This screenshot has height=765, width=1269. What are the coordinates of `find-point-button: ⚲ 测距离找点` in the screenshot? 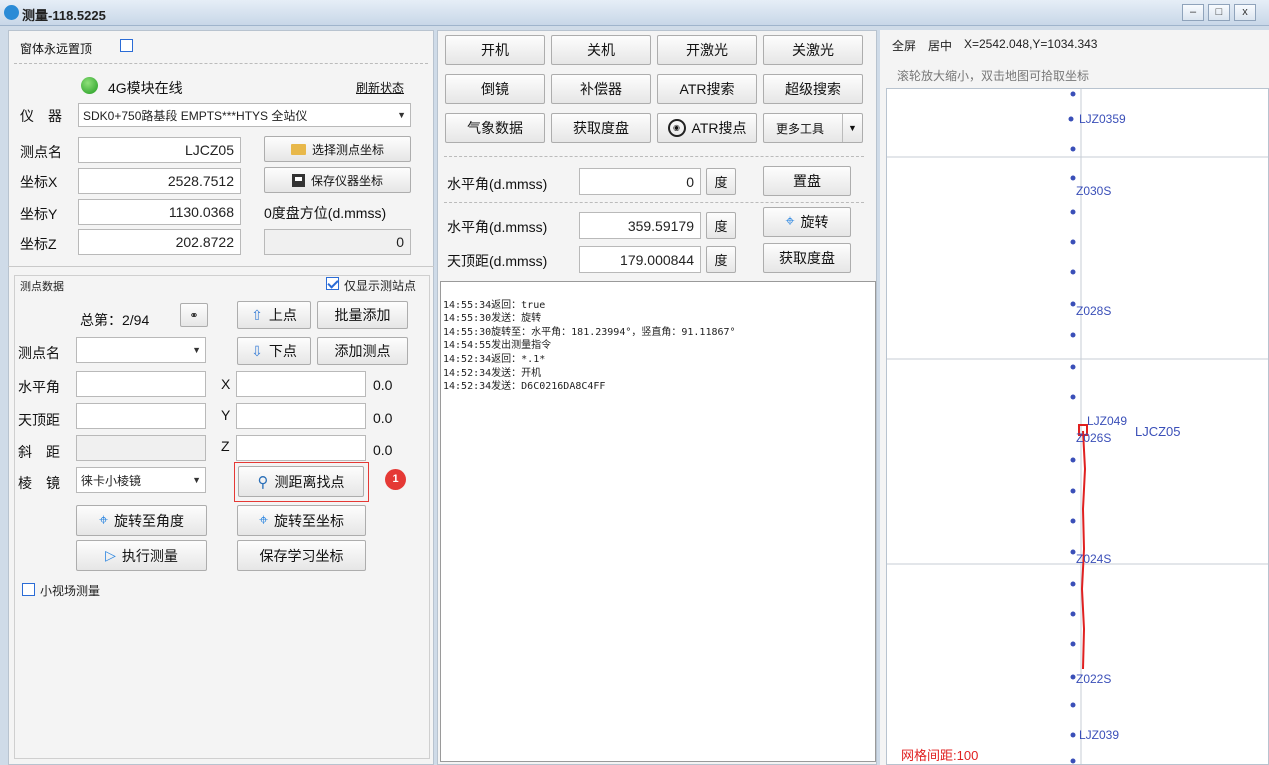 It's located at (301, 481).